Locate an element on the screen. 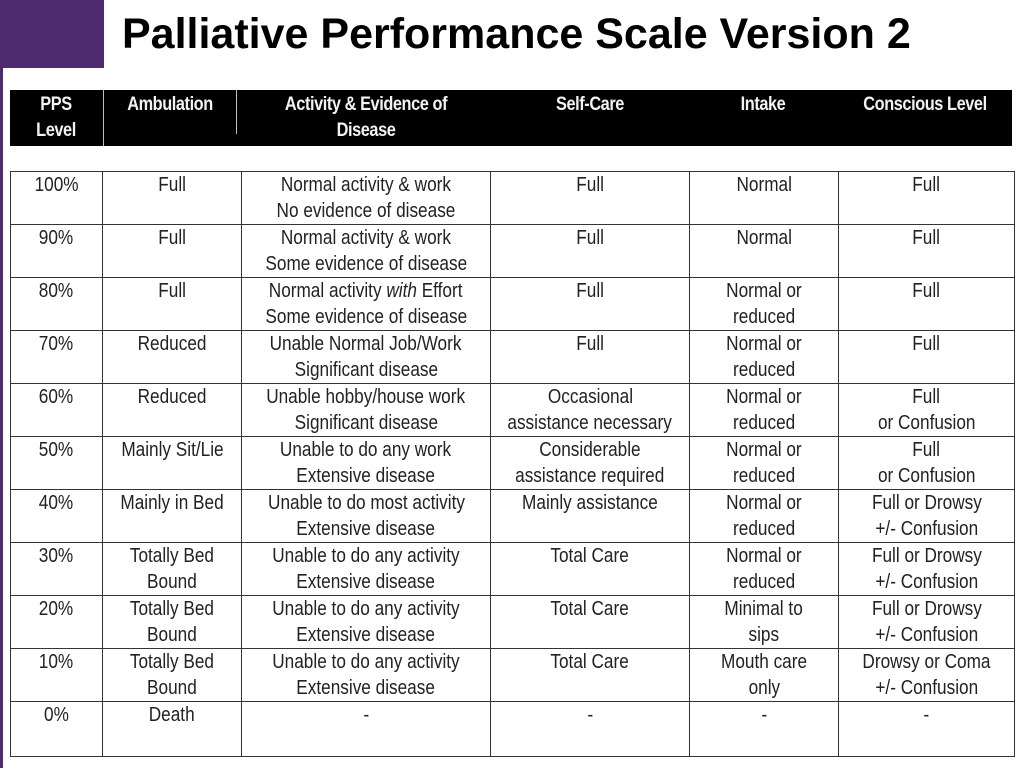  cell-activity: Unable to do any work Extensive disease is located at coordinates (366, 463).